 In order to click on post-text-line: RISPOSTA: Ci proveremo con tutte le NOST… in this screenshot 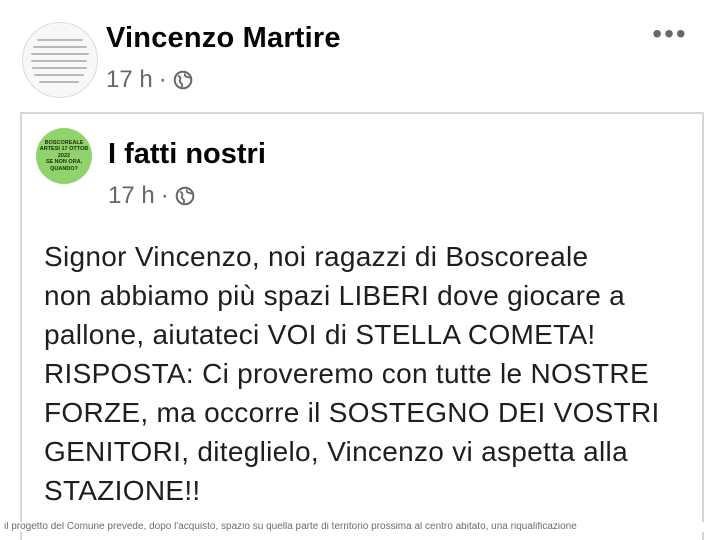, I will do `click(346, 373)`.